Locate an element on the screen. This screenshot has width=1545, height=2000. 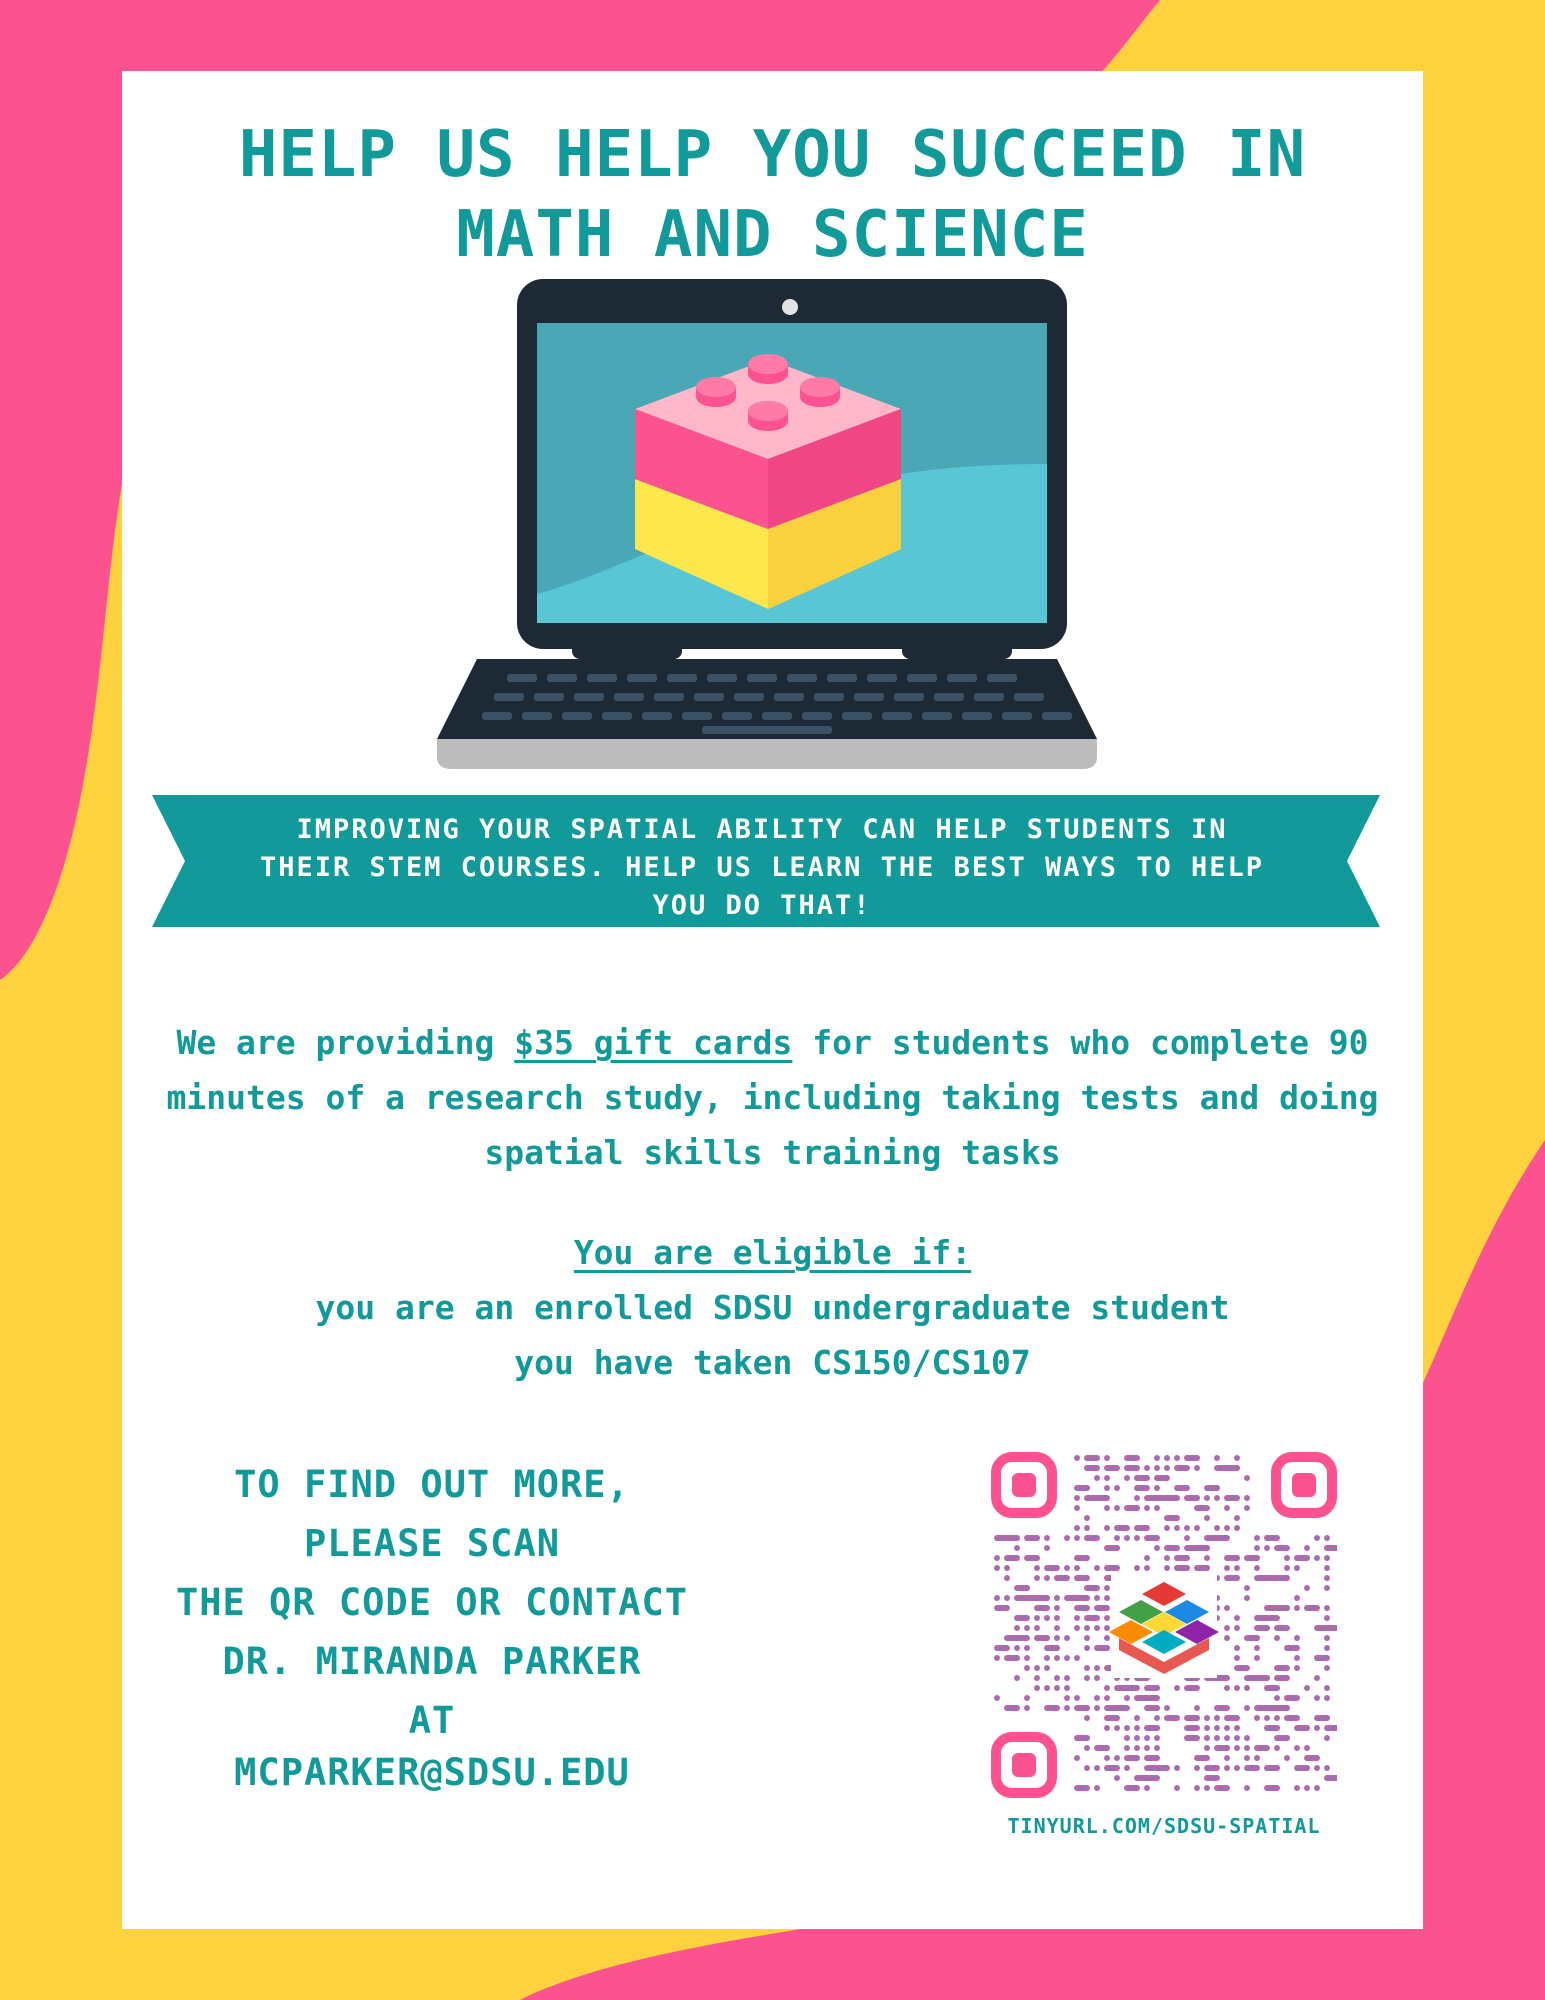
qr-code-icon is located at coordinates (1164, 1625).